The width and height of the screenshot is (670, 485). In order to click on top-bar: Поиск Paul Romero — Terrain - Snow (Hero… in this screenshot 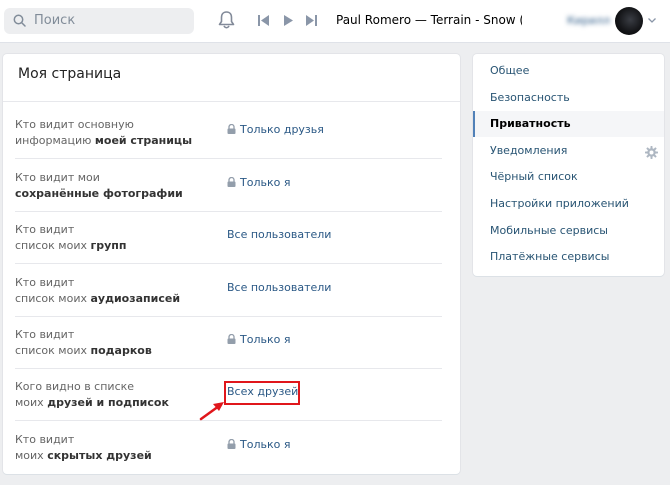, I will do `click(335, 21)`.